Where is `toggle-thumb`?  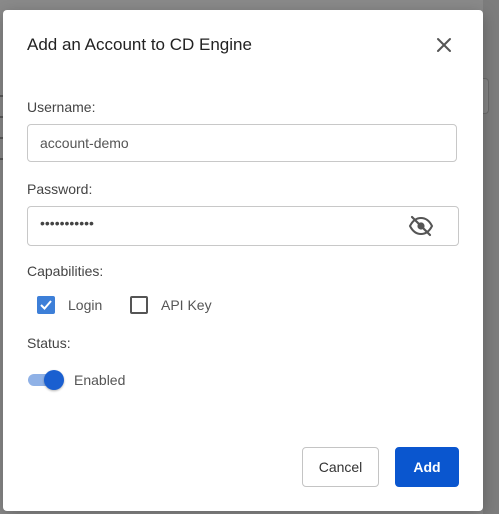
toggle-thumb is located at coordinates (54, 380).